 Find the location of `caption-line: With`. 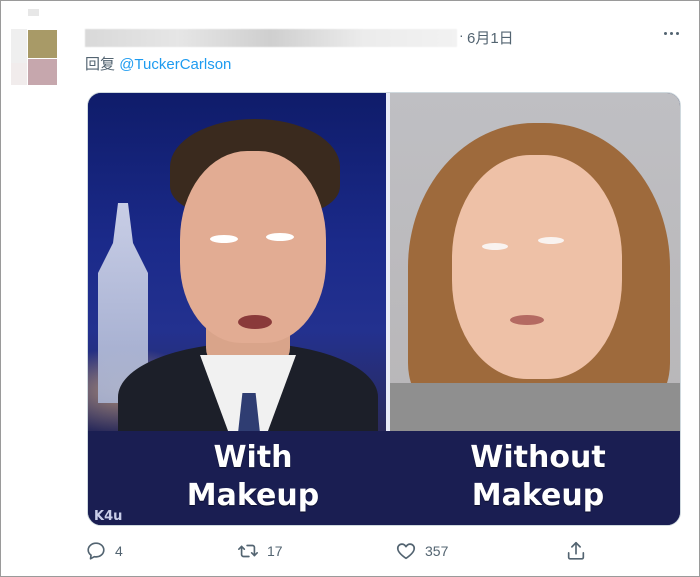

caption-line: With is located at coordinates (253, 457).